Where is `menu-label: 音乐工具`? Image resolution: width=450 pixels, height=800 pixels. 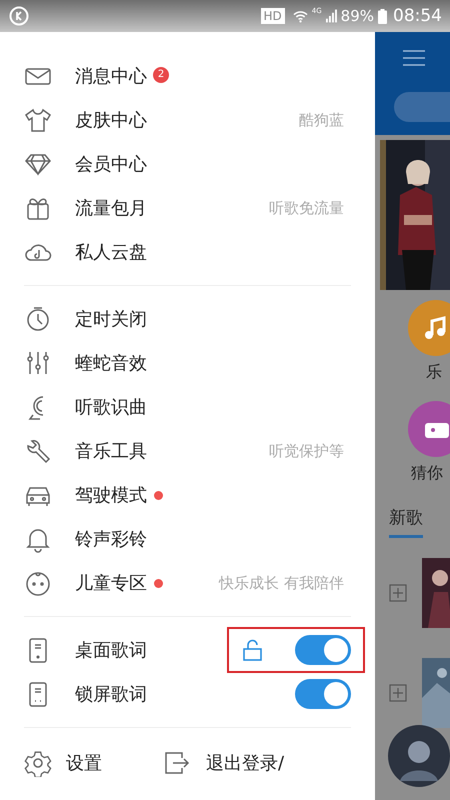
menu-label: 音乐工具 is located at coordinates (111, 451).